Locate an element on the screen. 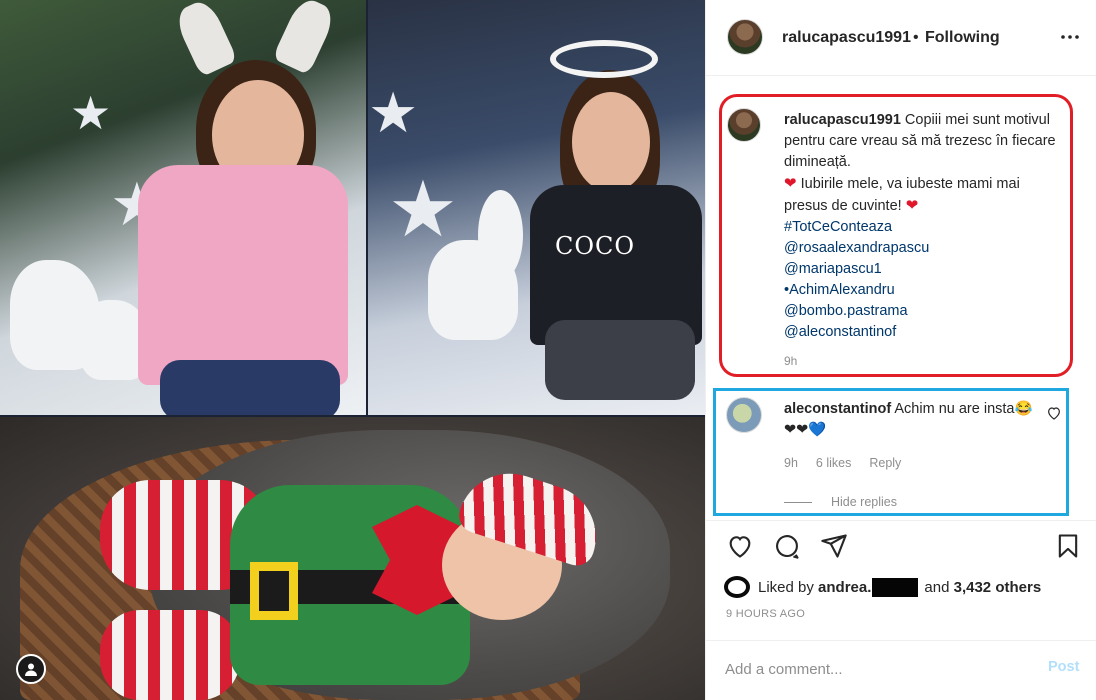 This screenshot has width=1096, height=700. liker-avatar is located at coordinates (737, 587).